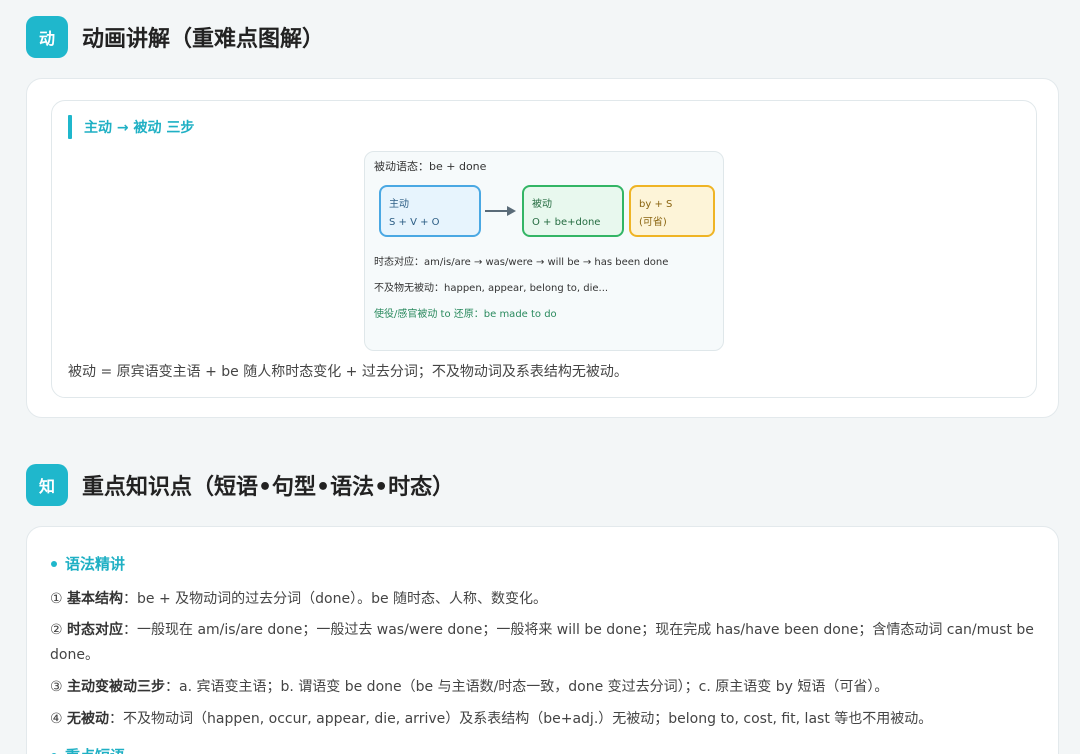  Describe the element at coordinates (465, 314) in the screenshot. I see `causative-line: 使役/感官被动 to 还原：be made to do` at that location.